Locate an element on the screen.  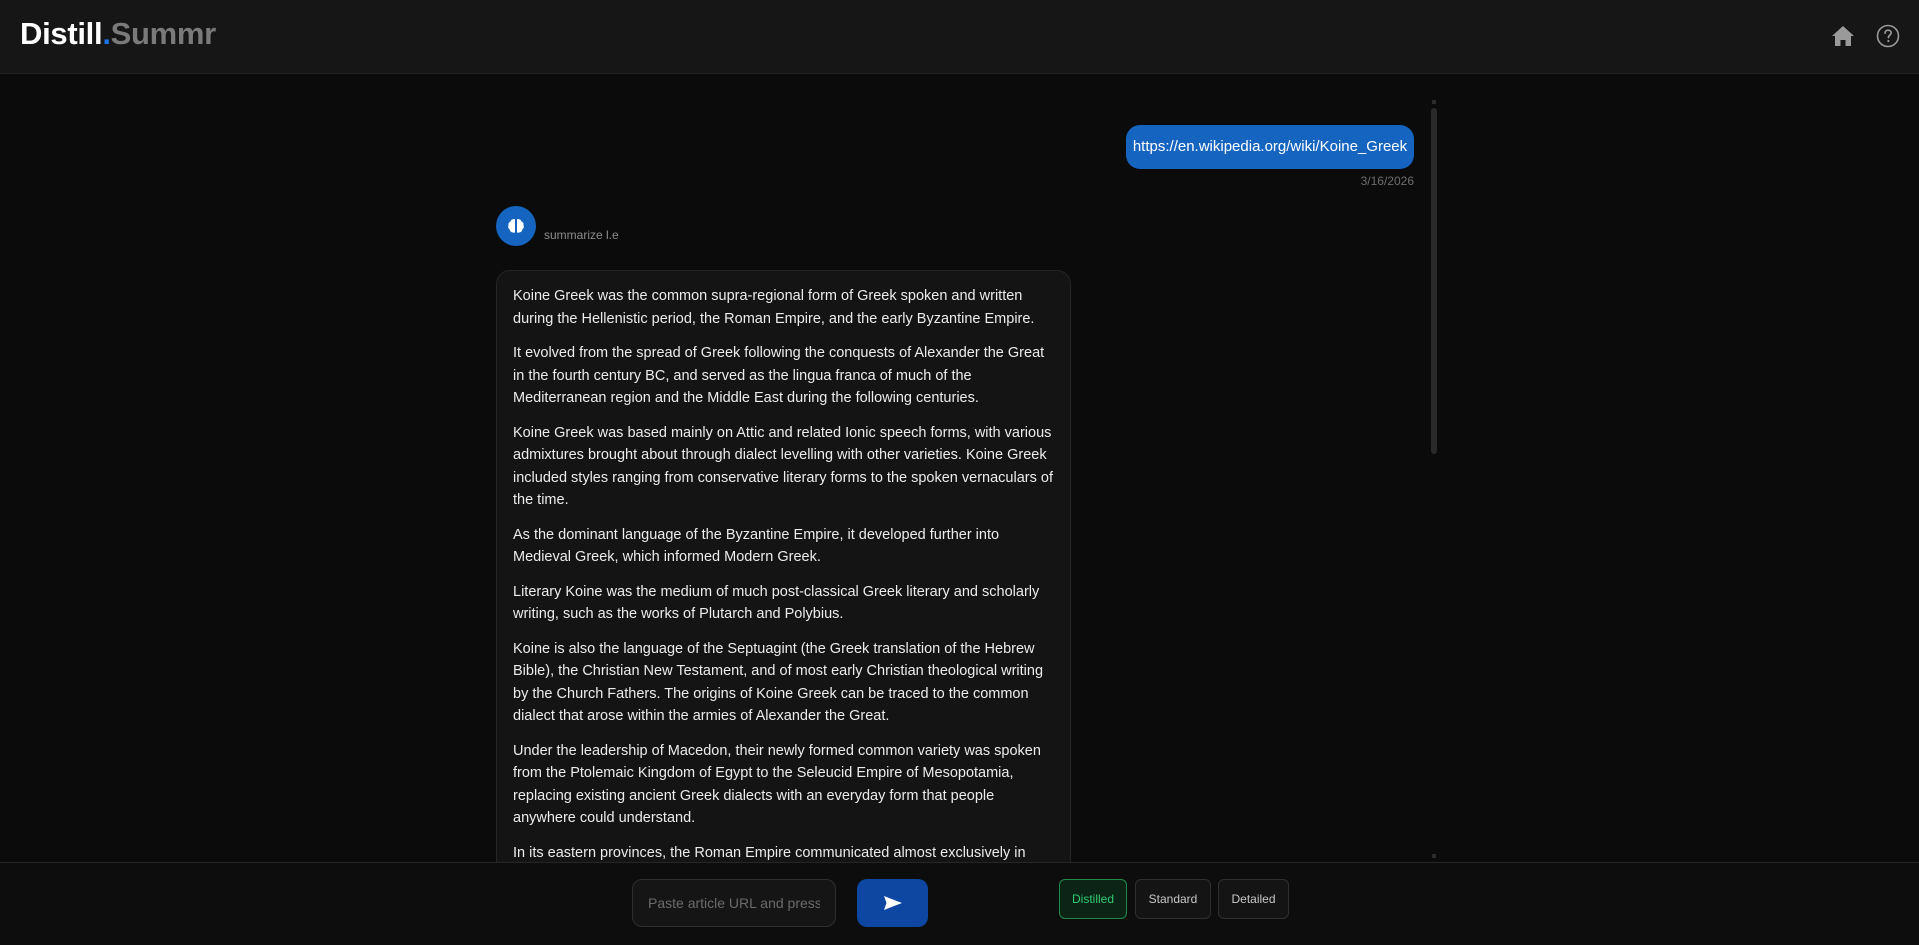
help-circle-icon is located at coordinates (1888, 36).